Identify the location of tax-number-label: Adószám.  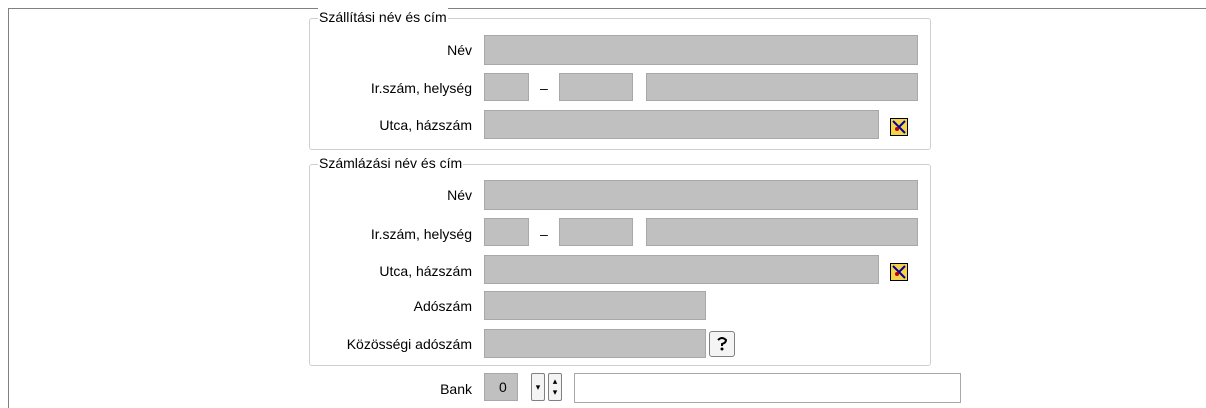
(442, 306).